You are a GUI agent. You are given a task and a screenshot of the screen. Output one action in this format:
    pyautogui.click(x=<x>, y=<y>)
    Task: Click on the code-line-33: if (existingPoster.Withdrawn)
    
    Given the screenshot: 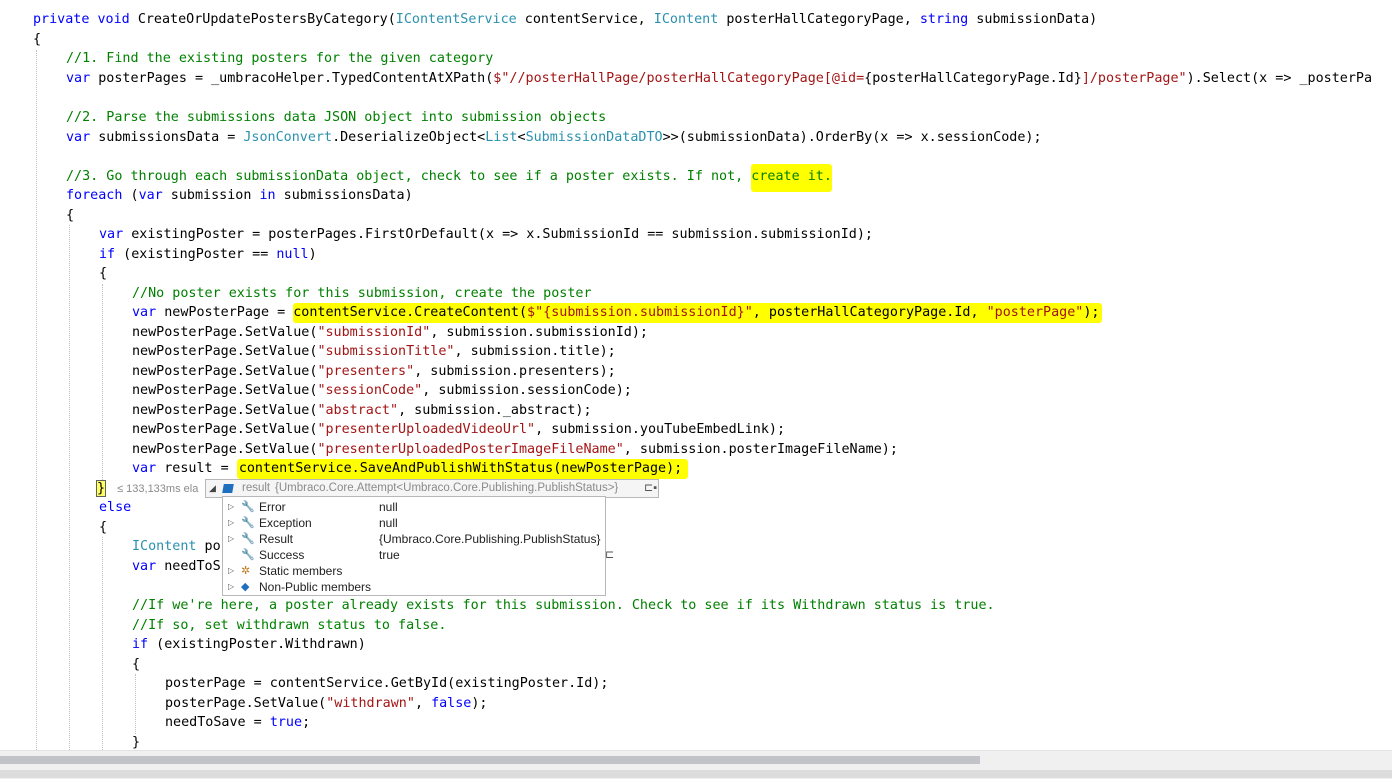 What is the action you would take?
    pyautogui.click(x=249, y=645)
    